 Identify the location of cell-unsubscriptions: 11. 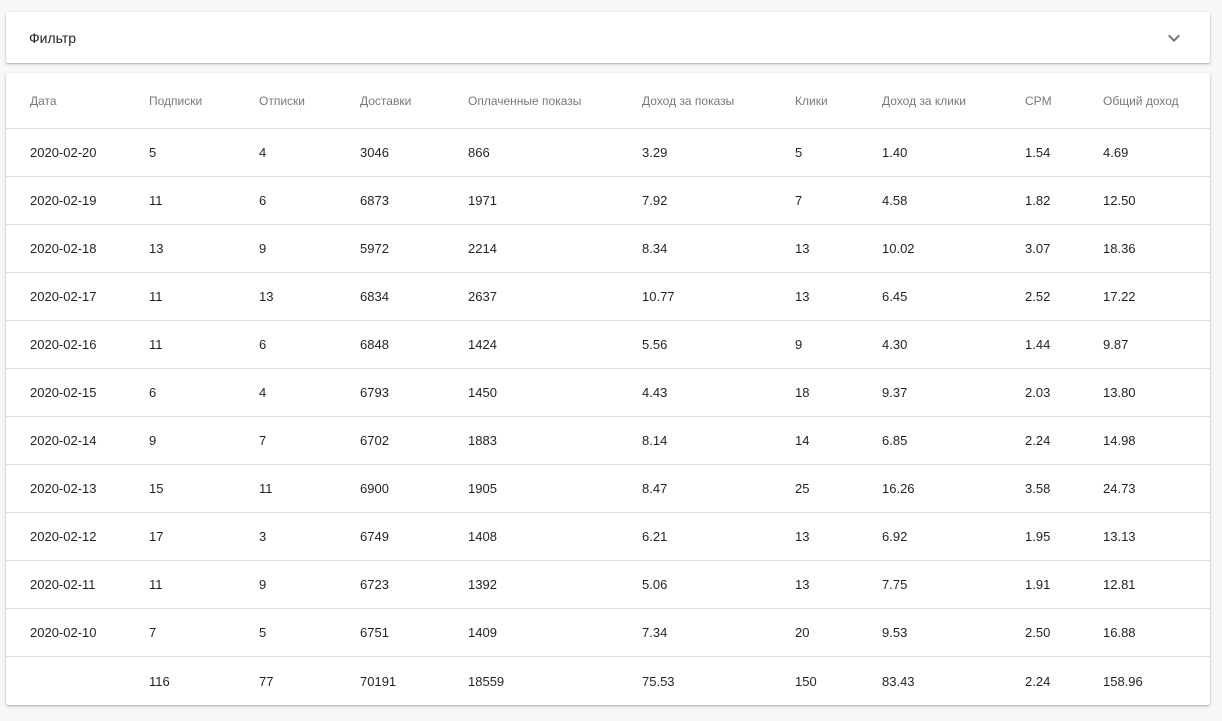
(309, 488).